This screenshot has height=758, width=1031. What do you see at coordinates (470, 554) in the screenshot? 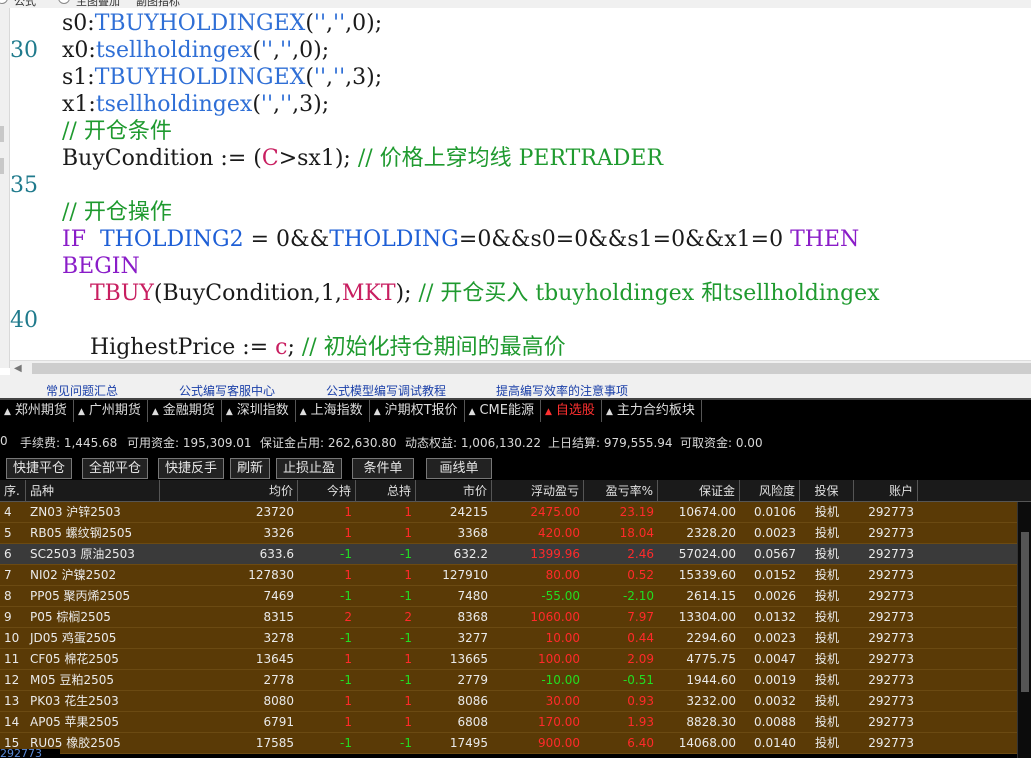
I see `cell-price: 632.2` at bounding box center [470, 554].